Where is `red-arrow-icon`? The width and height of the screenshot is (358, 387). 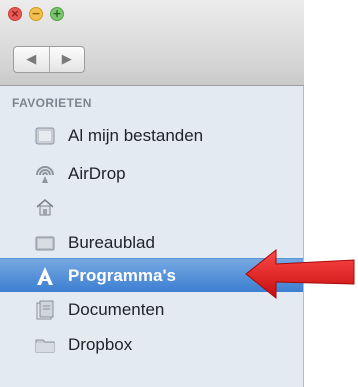 red-arrow-icon is located at coordinates (300, 274).